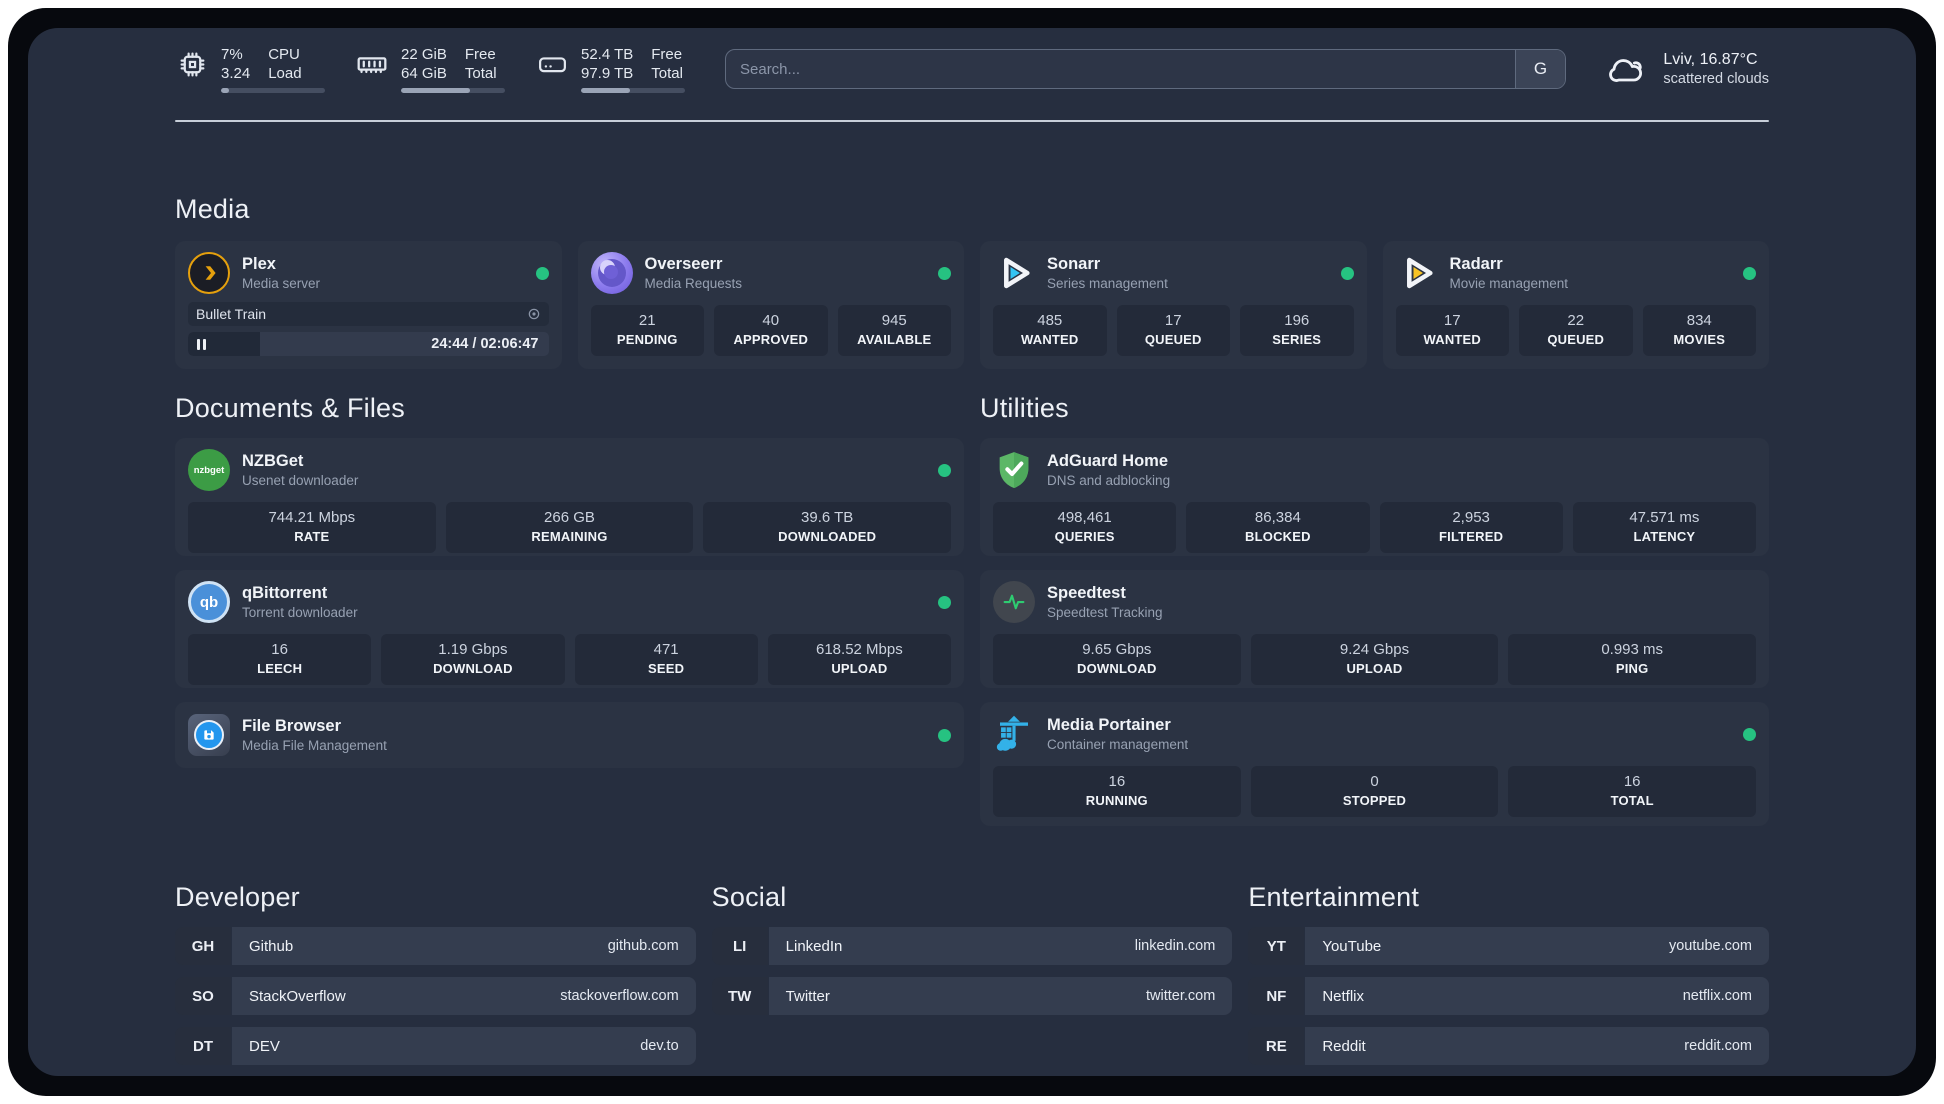 This screenshot has width=1944, height=1104. What do you see at coordinates (859, 659) in the screenshot?
I see `stat-tile: 618.52 Mbps UPLOAD` at bounding box center [859, 659].